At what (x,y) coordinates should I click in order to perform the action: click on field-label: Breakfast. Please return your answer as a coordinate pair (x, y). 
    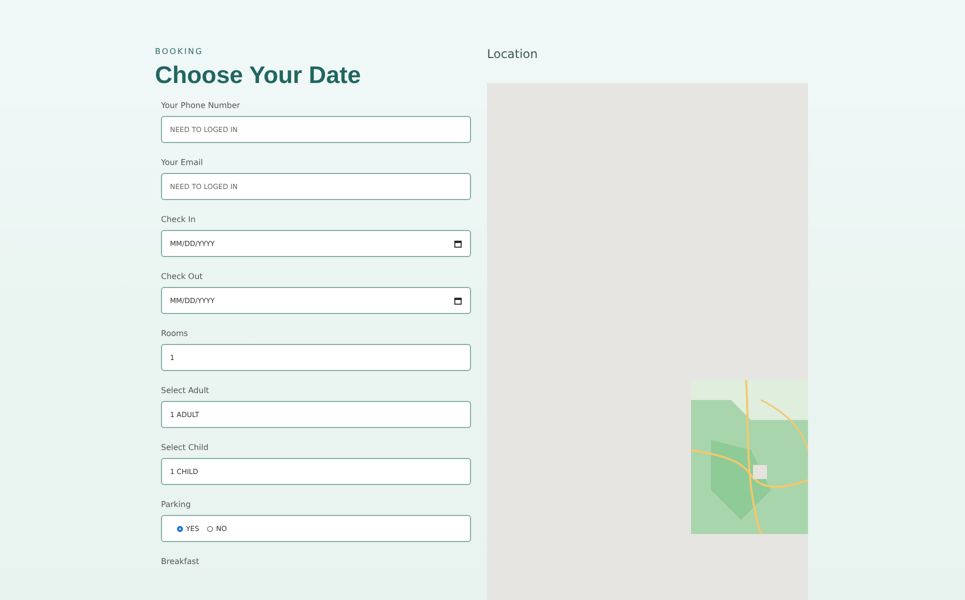
    Looking at the image, I should click on (180, 561).